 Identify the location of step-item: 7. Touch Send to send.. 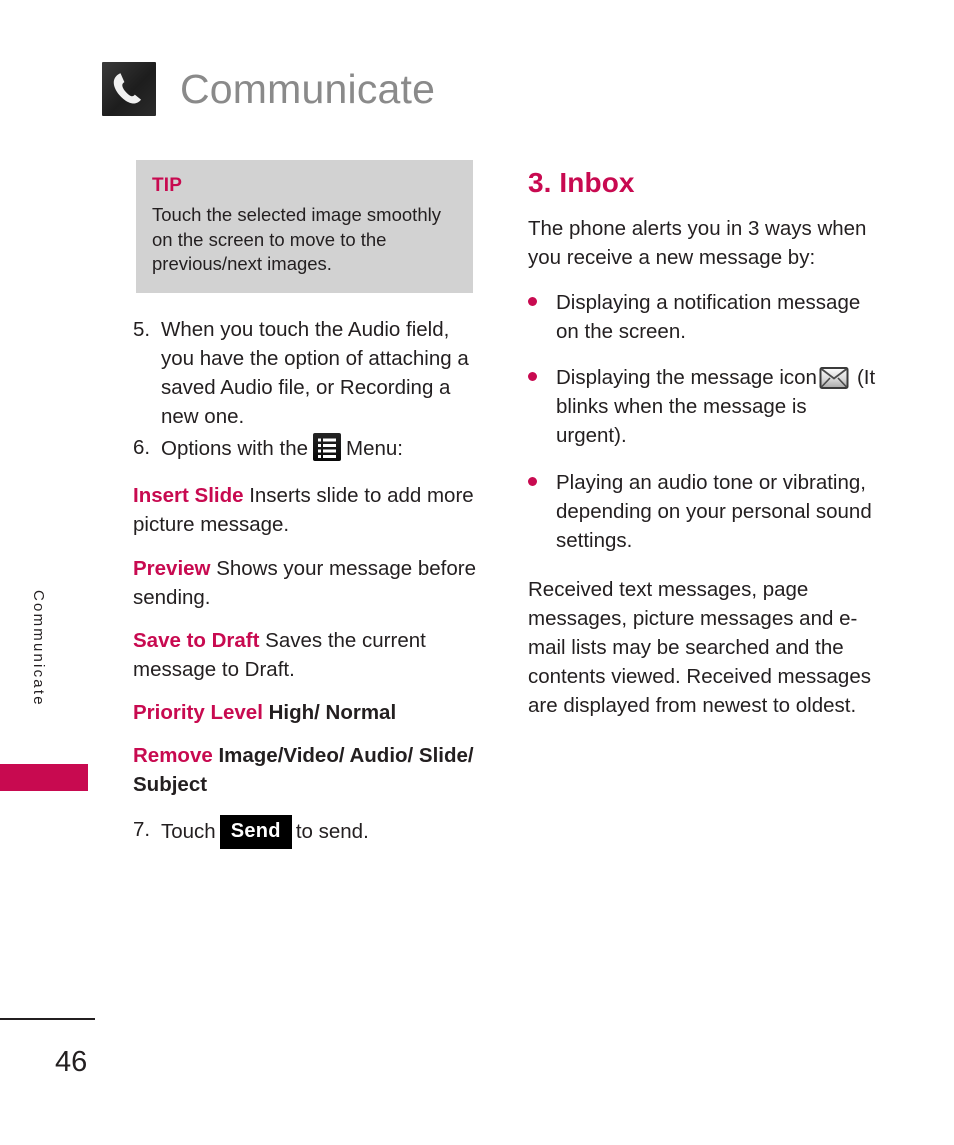
(309, 832).